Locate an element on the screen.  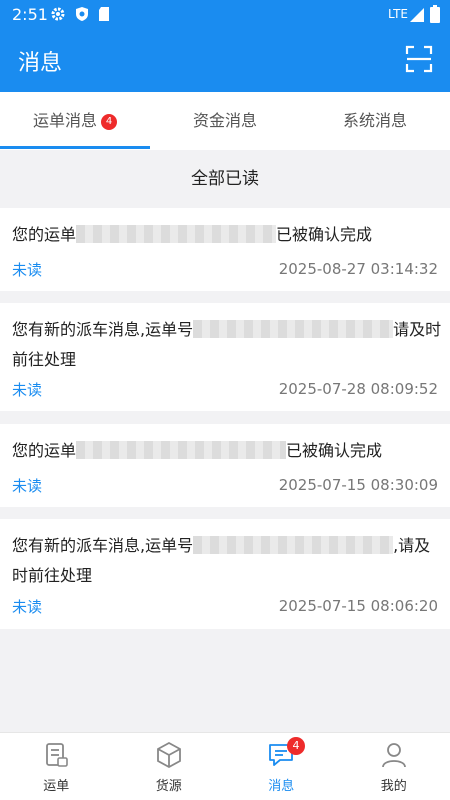
settings-gear-icon is located at coordinates (58, 14).